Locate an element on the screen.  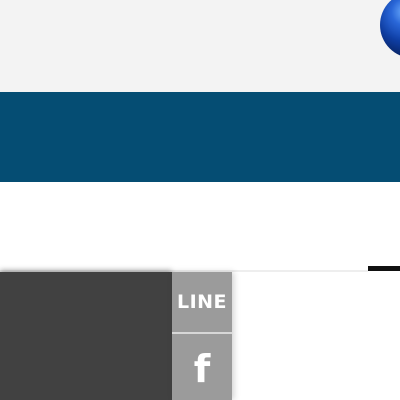
line-share-button: LINE is located at coordinates (202, 302).